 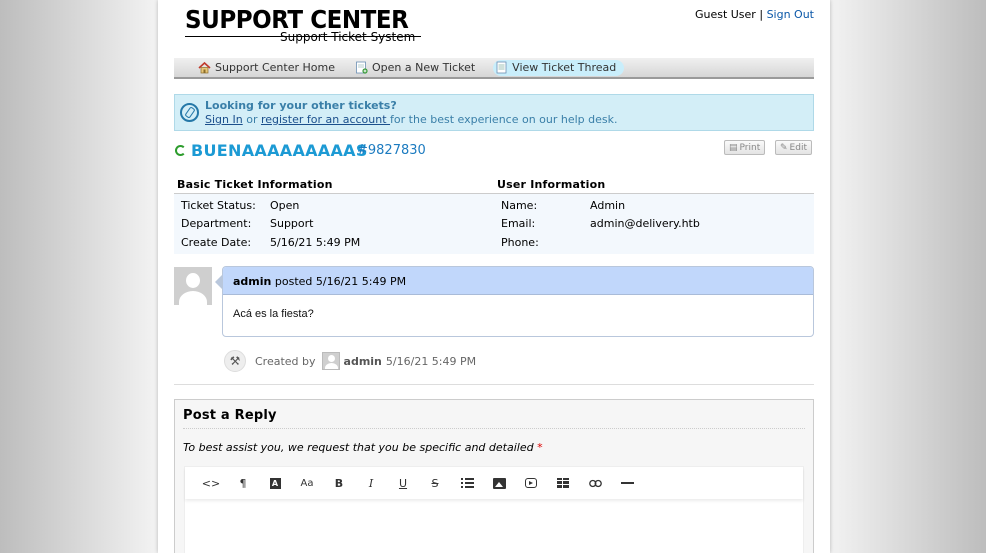 I want to click on ticket-subject: BUENAAAAAAAAAS, so click(x=279, y=150).